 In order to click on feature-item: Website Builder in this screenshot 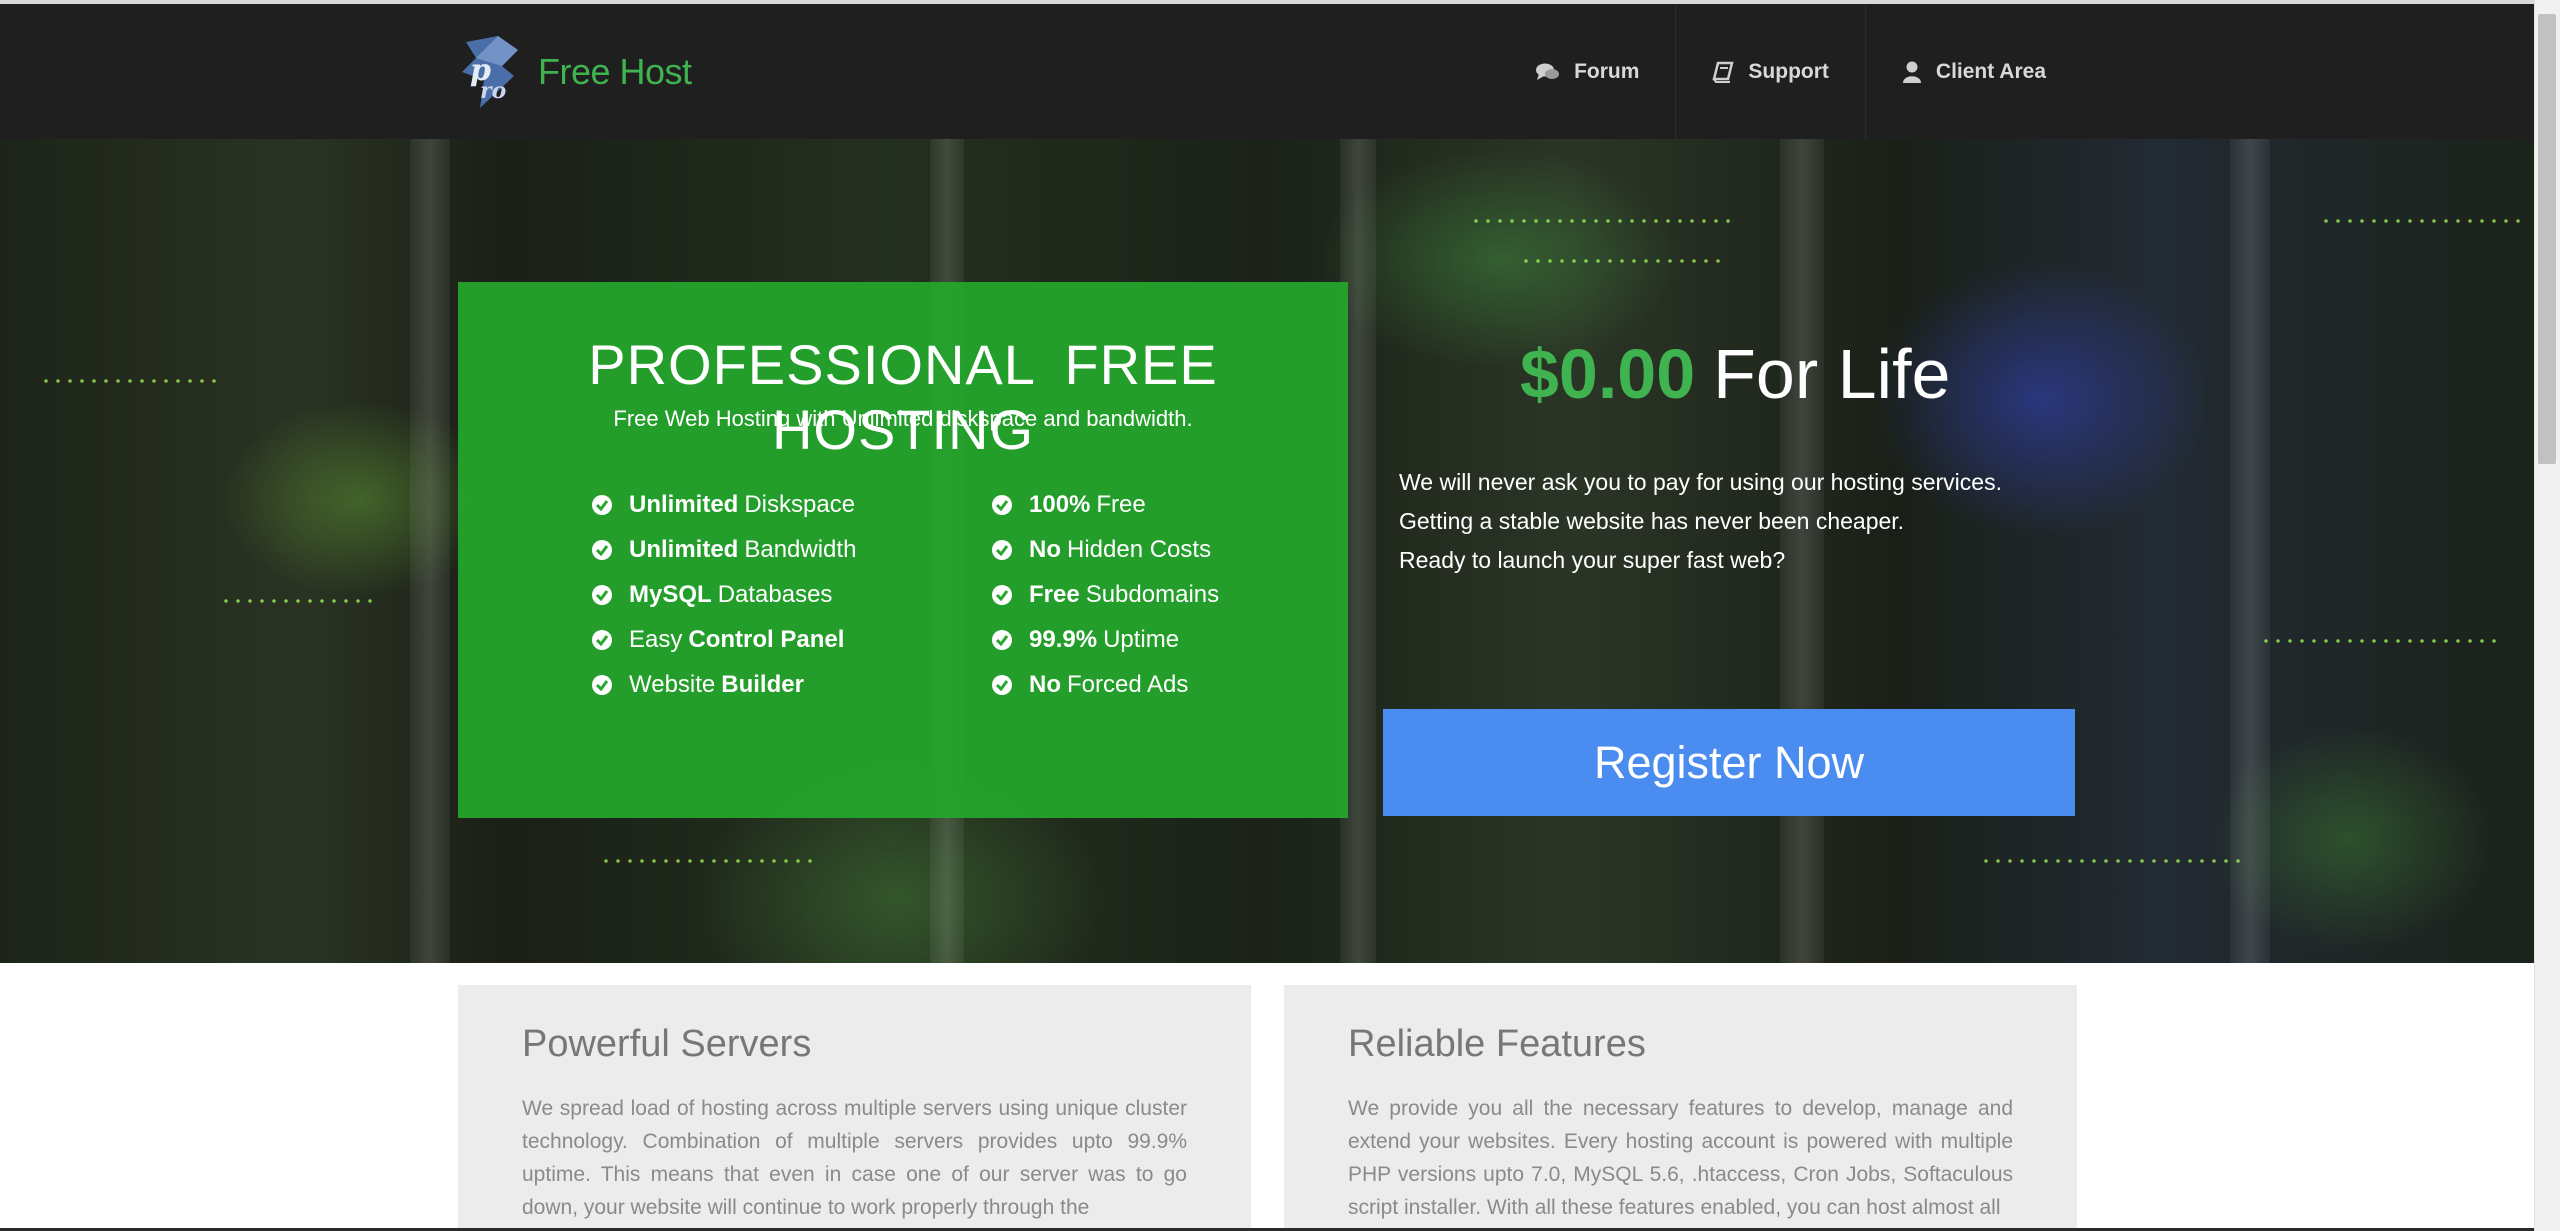, I will do `click(723, 684)`.